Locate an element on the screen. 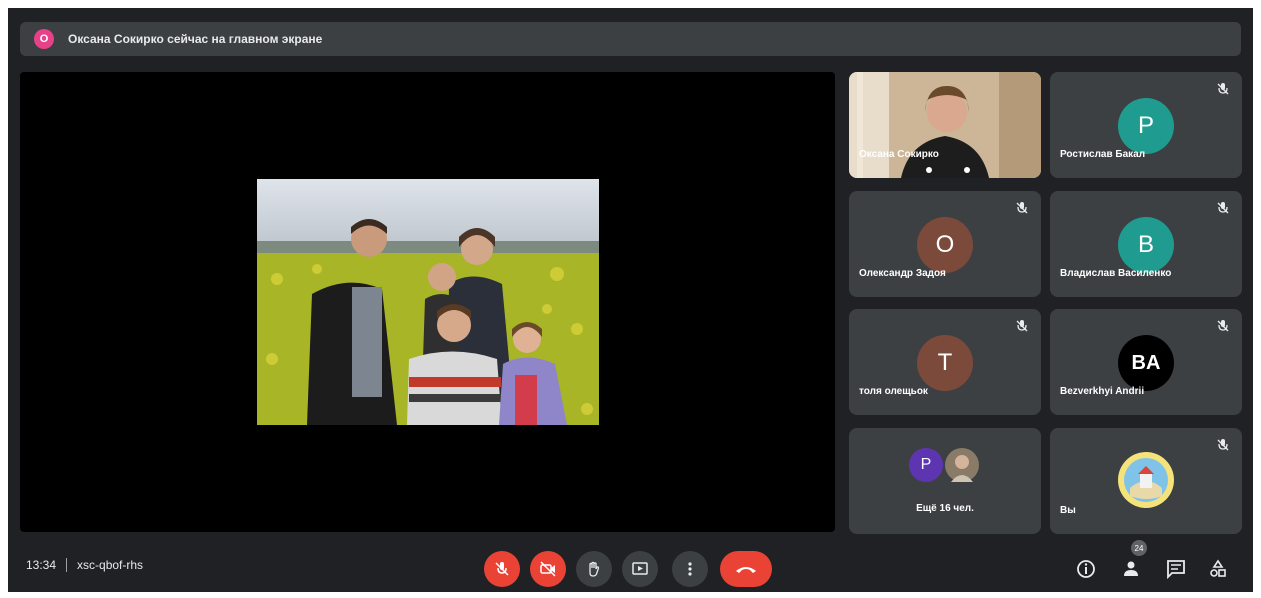  end-call-icon is located at coordinates (746, 570).